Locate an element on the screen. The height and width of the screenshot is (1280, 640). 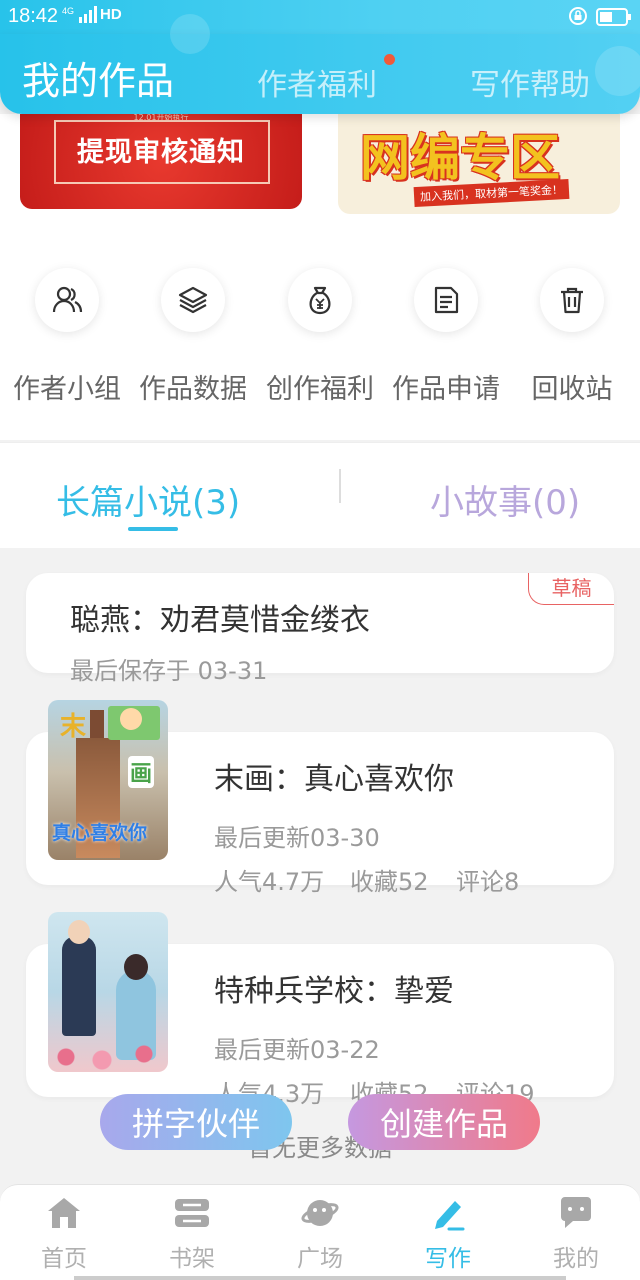
pen-icon is located at coordinates (448, 1213).